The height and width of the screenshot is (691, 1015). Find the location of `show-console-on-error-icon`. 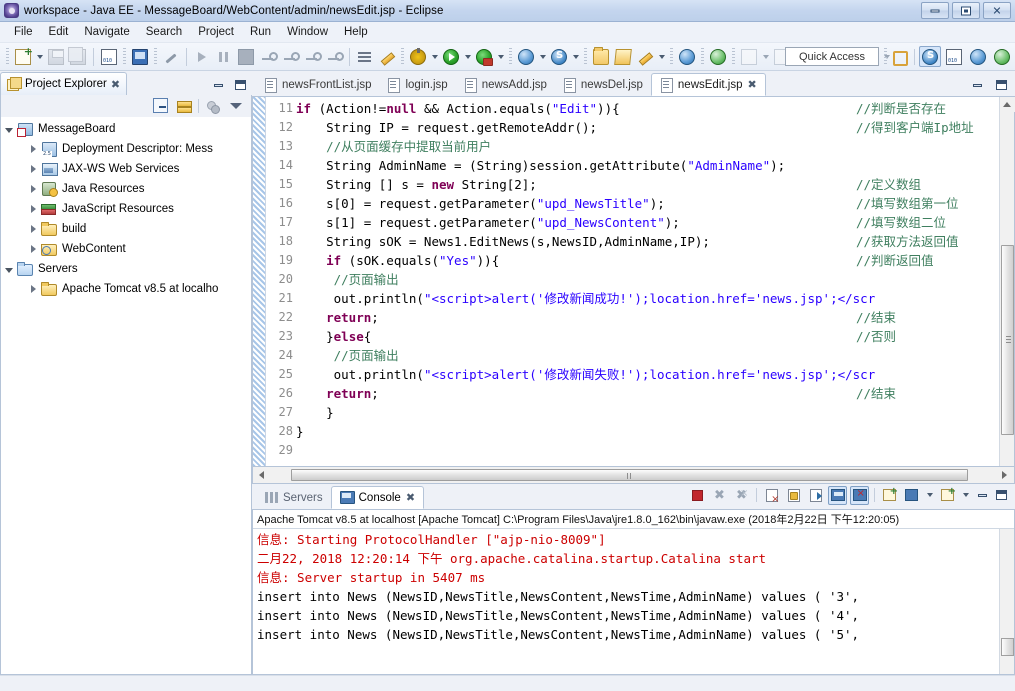

show-console-on-error-icon is located at coordinates (859, 495).